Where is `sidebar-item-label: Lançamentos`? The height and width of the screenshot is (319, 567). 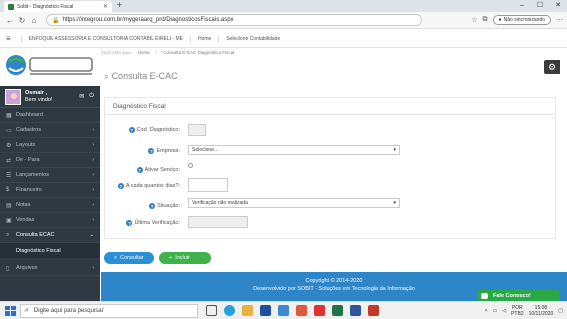 sidebar-item-label: Lançamentos is located at coordinates (33, 175).